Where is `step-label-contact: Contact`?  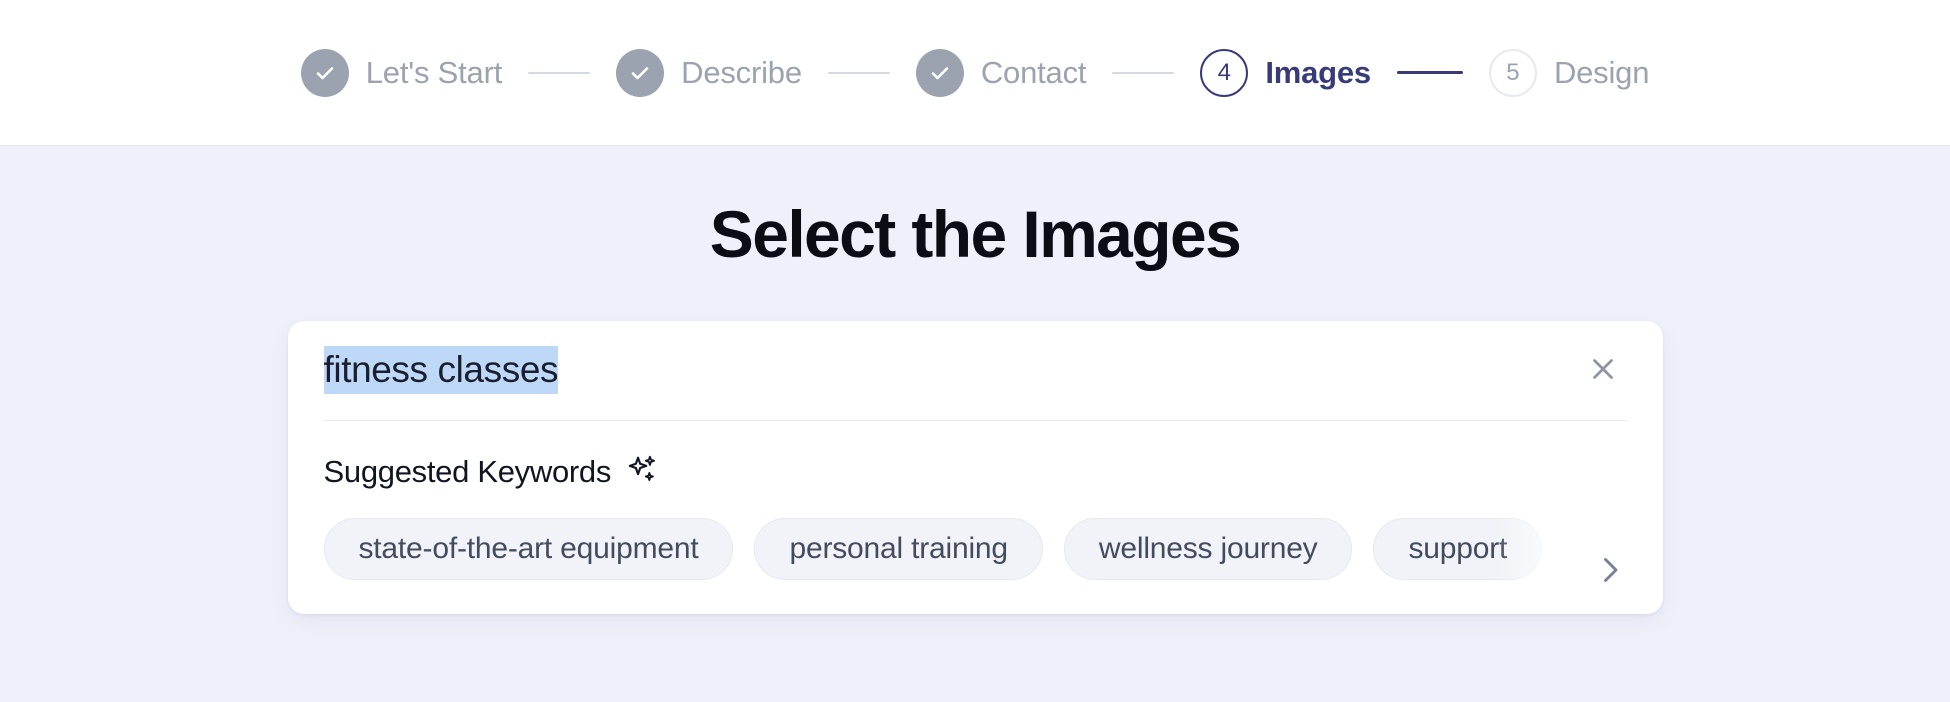
step-label-contact: Contact is located at coordinates (1033, 72).